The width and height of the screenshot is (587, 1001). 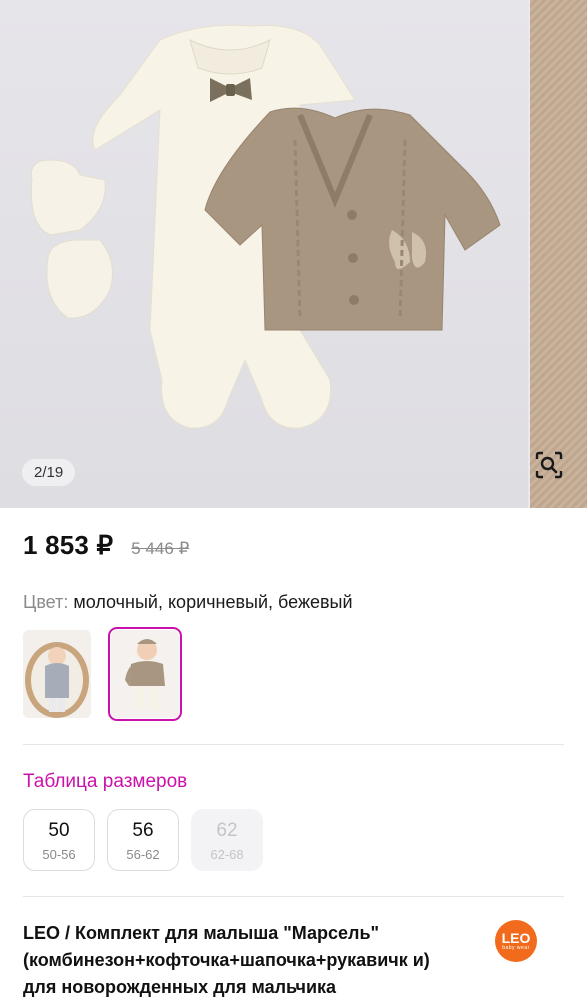 I want to click on color-info: Цвет: молочный, коричневый, бежевый, so click(x=188, y=602).